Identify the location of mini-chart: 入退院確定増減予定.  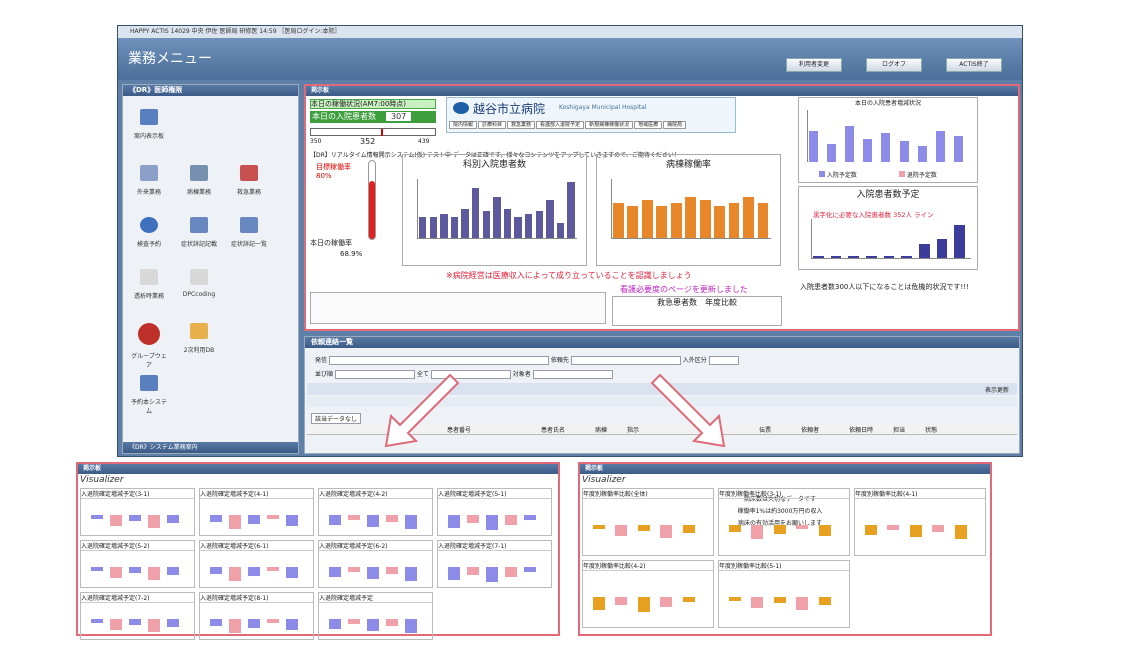
(375, 616).